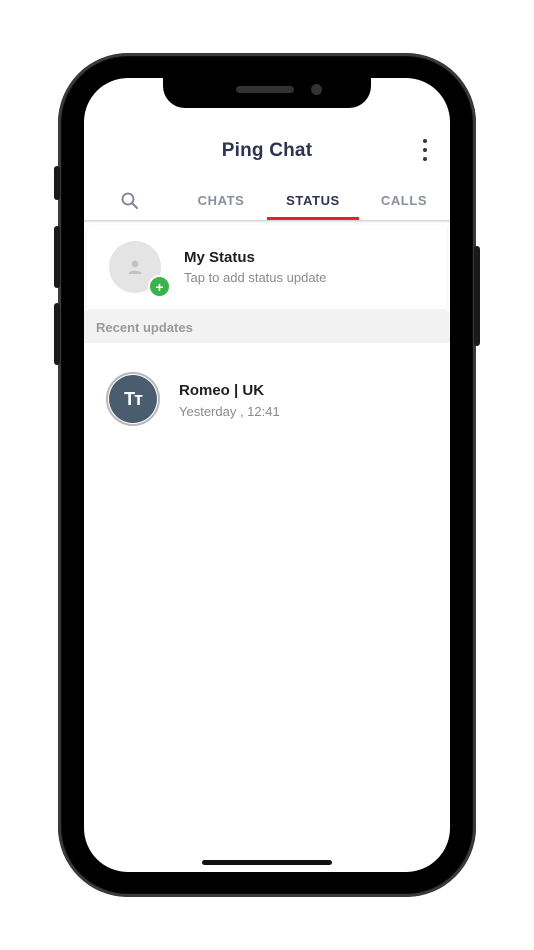 Image resolution: width=534 pixels, height=950 pixels. I want to click on tab-status: STATUS, so click(313, 200).